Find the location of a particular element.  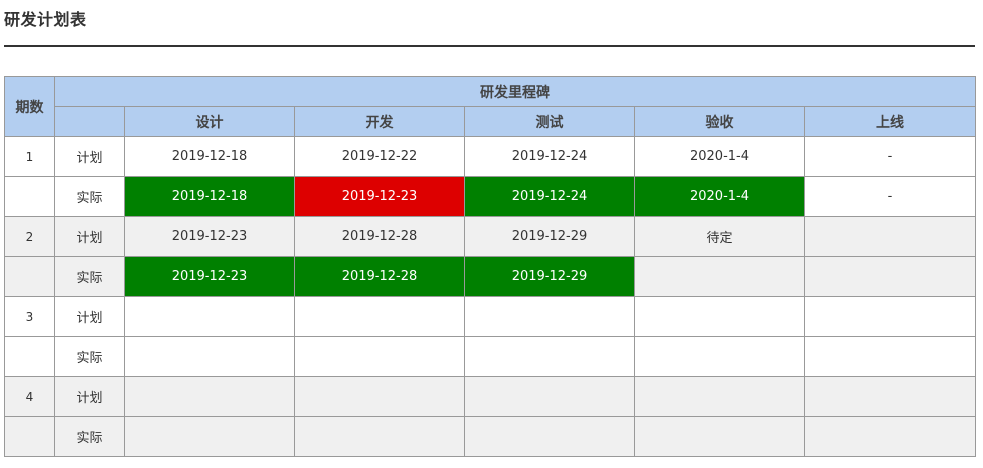

stage-header-develop: 开发 is located at coordinates (379, 121).